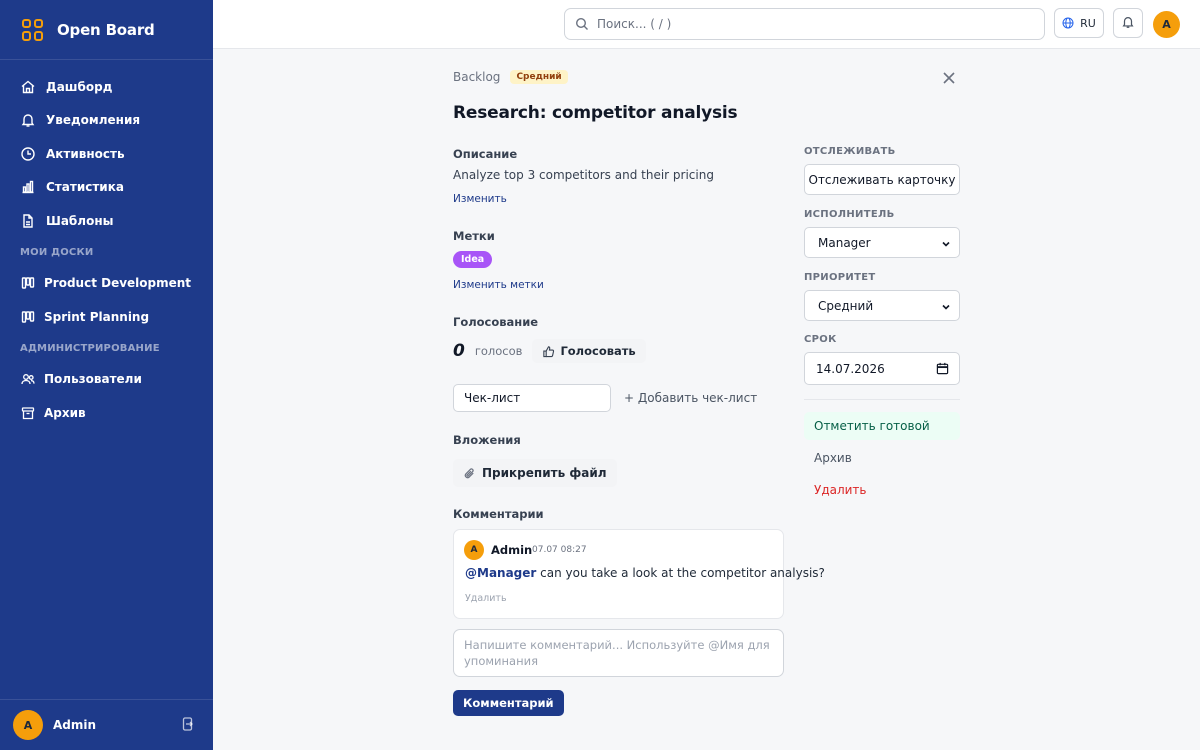 The image size is (1200, 750). I want to click on sidebar-item-notifications: Уведомления, so click(106, 121).